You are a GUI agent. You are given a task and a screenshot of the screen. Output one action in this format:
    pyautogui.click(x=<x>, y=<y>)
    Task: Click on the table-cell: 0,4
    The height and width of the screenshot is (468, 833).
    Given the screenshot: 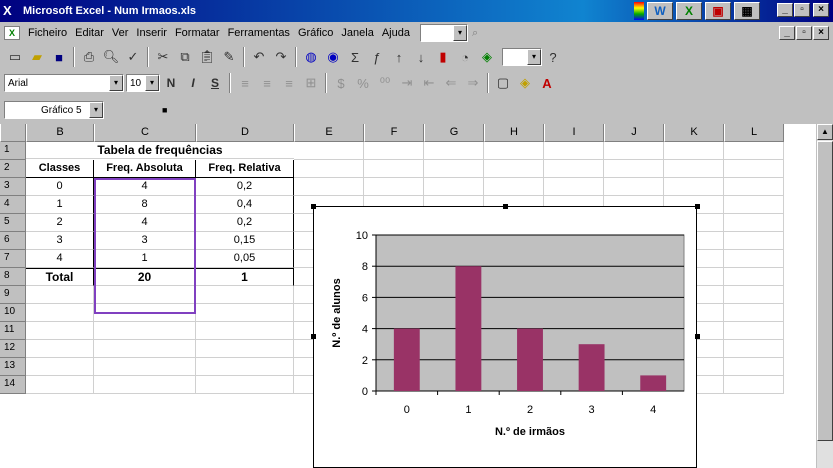 What is the action you would take?
    pyautogui.click(x=245, y=205)
    